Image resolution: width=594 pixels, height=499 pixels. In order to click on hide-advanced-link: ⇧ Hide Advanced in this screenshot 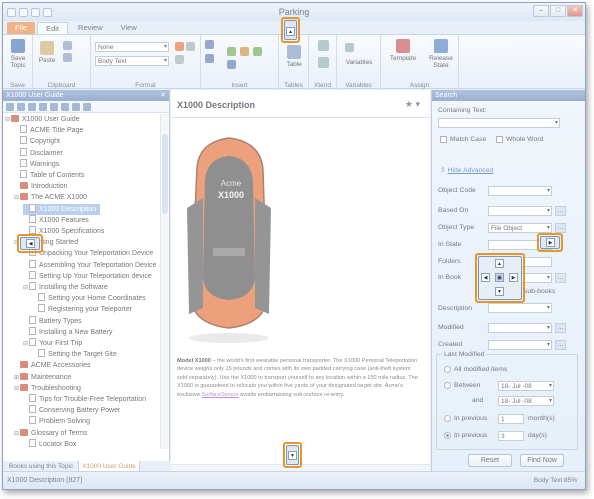, I will do `click(466, 170)`.